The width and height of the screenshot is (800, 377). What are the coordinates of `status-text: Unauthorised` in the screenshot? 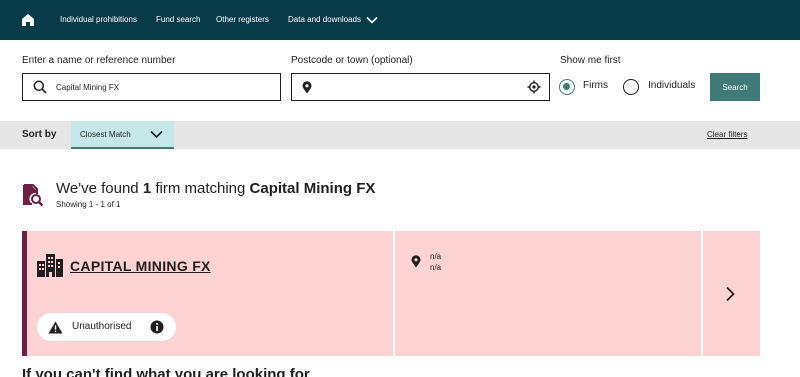 It's located at (102, 326).